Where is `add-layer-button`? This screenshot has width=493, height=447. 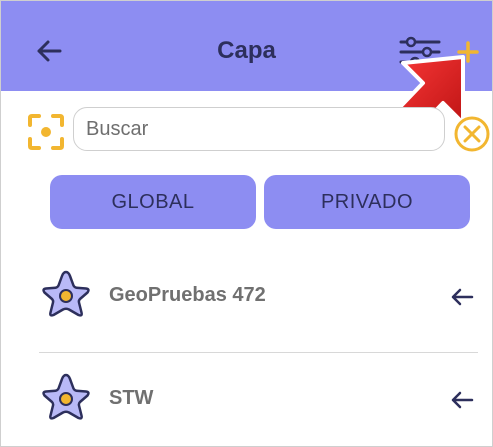 add-layer-button is located at coordinates (468, 52).